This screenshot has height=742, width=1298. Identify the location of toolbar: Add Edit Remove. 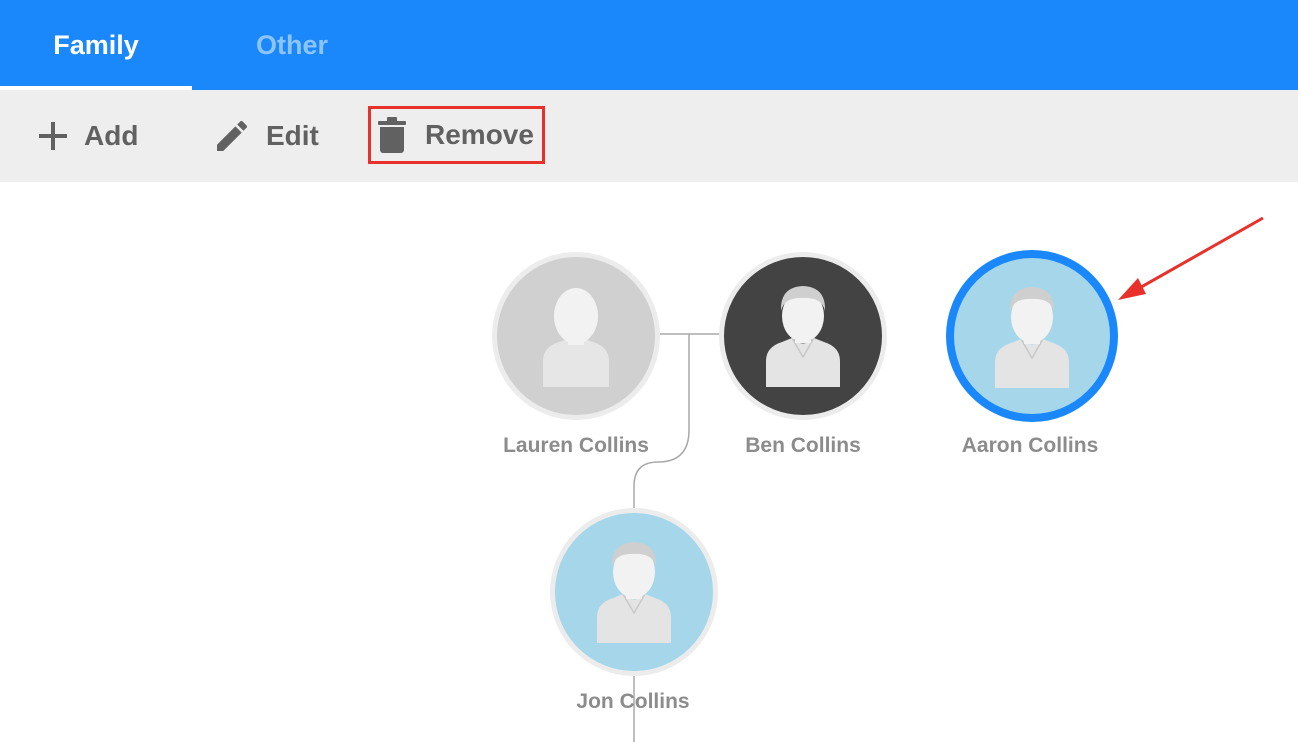
(649, 136).